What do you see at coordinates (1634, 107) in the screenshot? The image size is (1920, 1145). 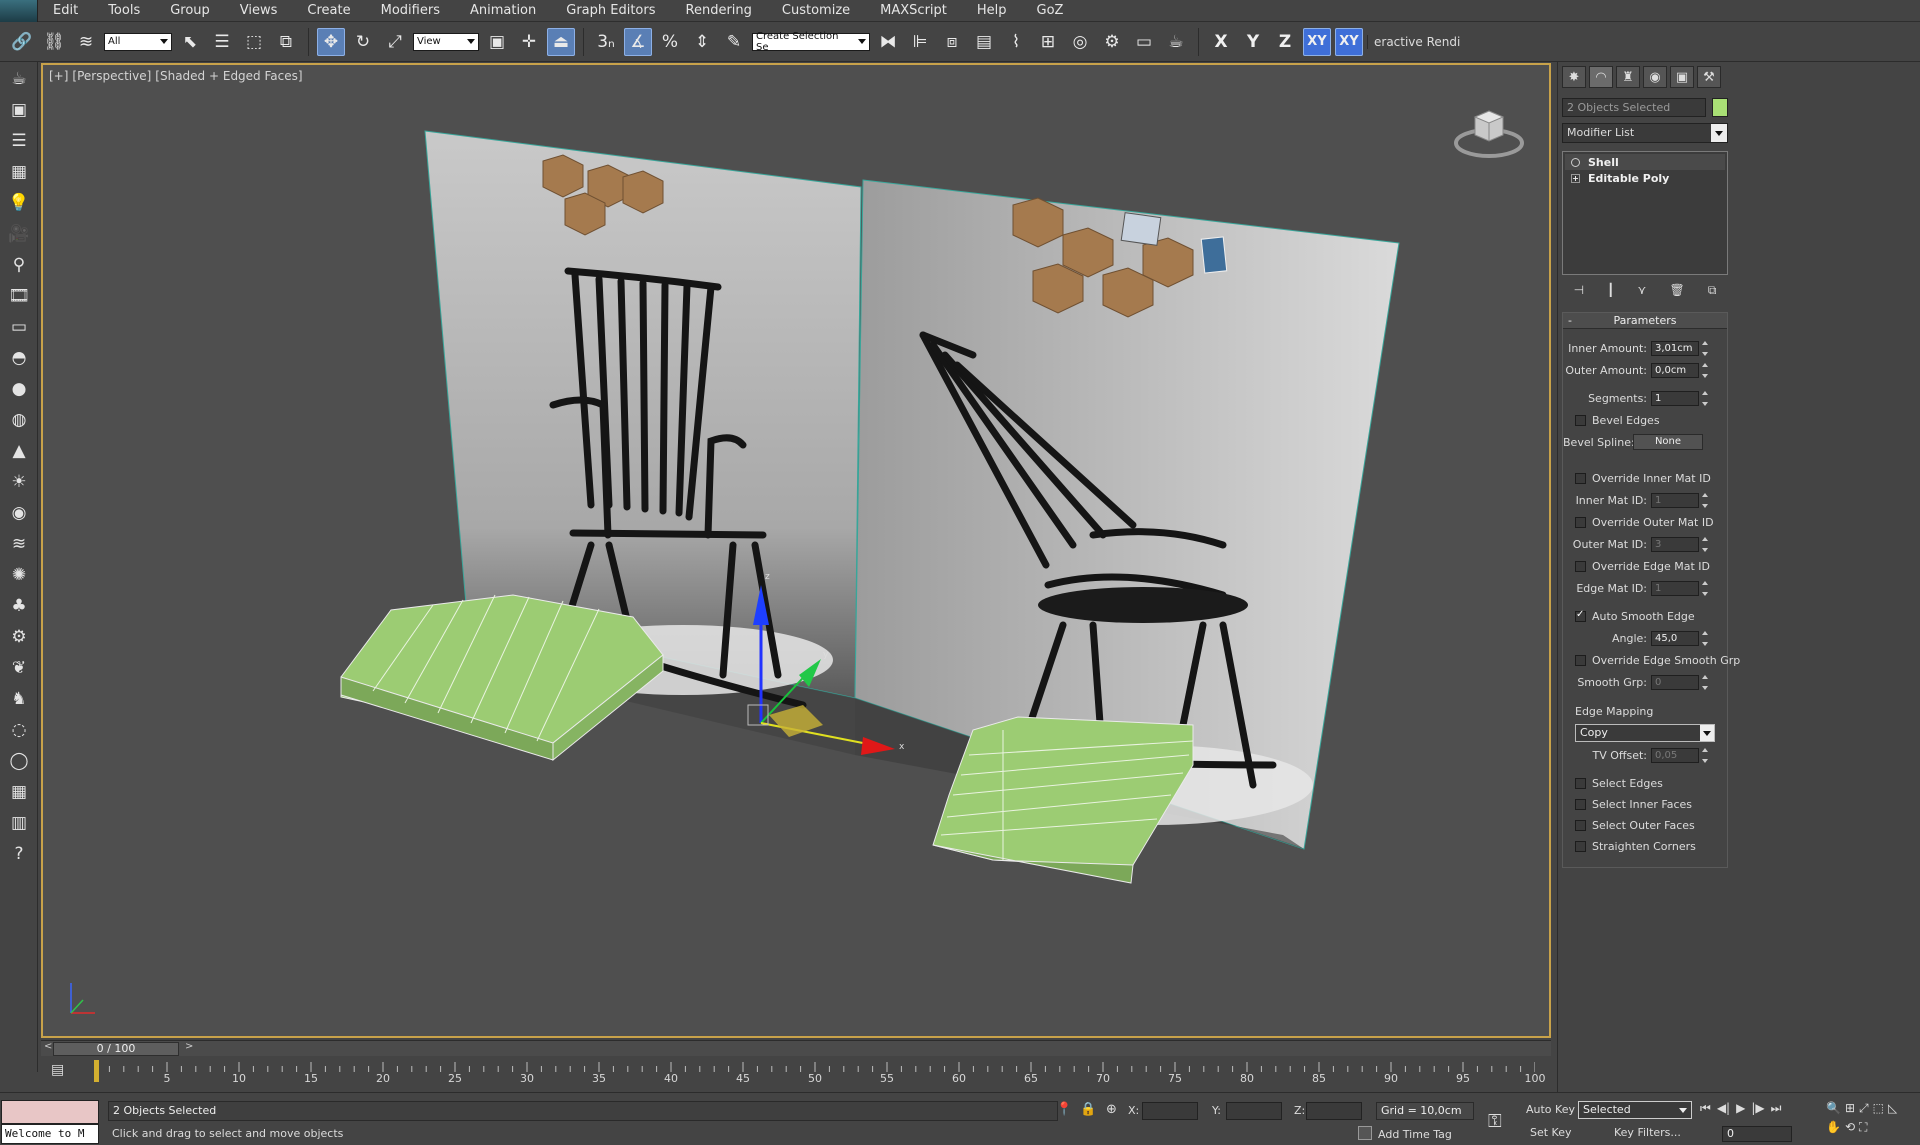 I see `object-name-field: 2 Objects Selected` at bounding box center [1634, 107].